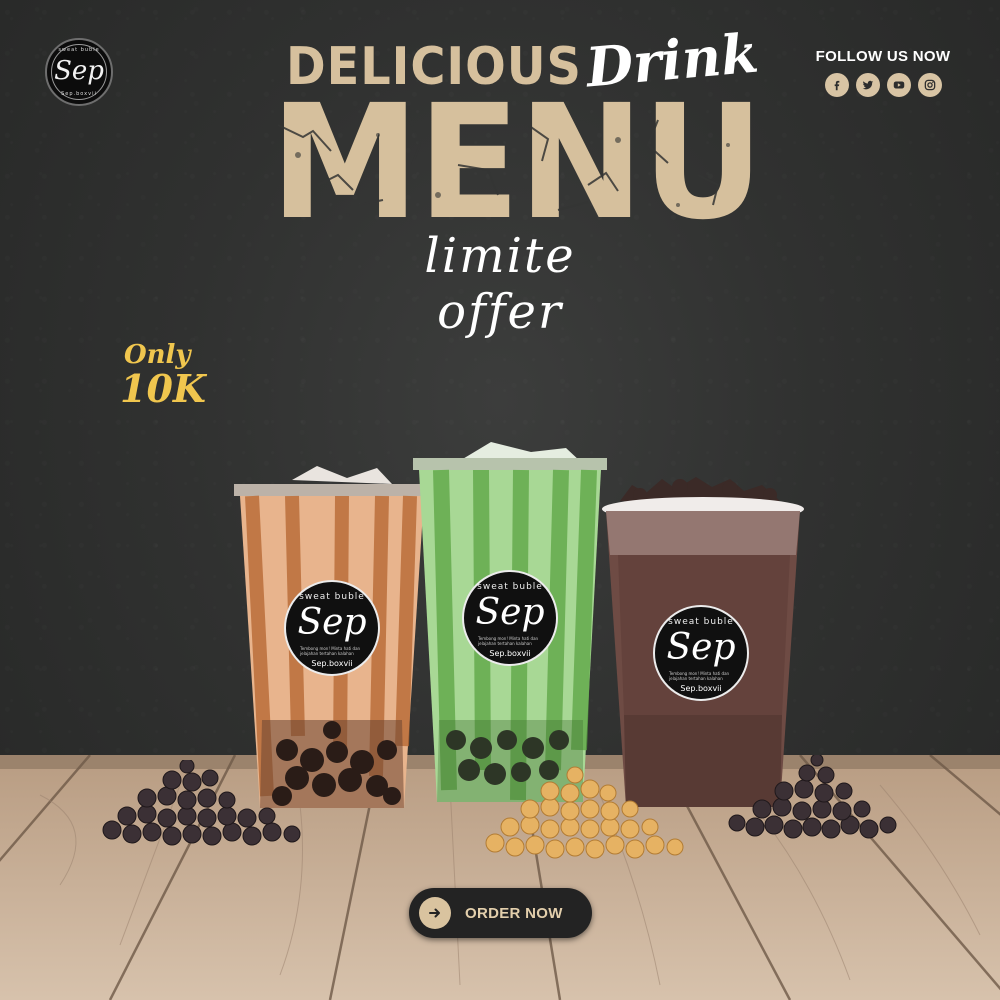  Describe the element at coordinates (79, 50) in the screenshot. I see `logo-top-text: sweat buble` at that location.